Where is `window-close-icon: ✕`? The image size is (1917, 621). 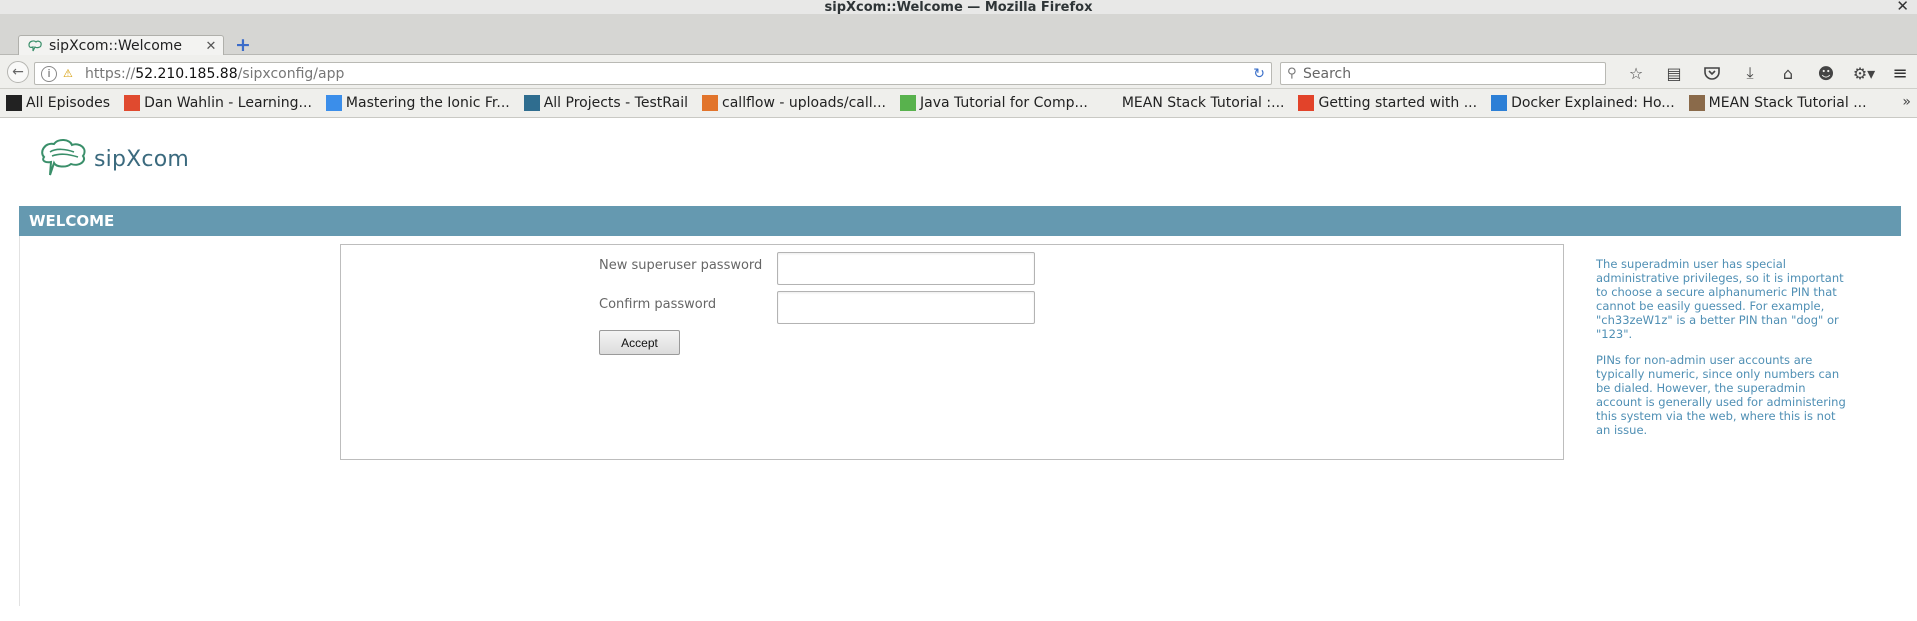 window-close-icon: ✕ is located at coordinates (1902, 7).